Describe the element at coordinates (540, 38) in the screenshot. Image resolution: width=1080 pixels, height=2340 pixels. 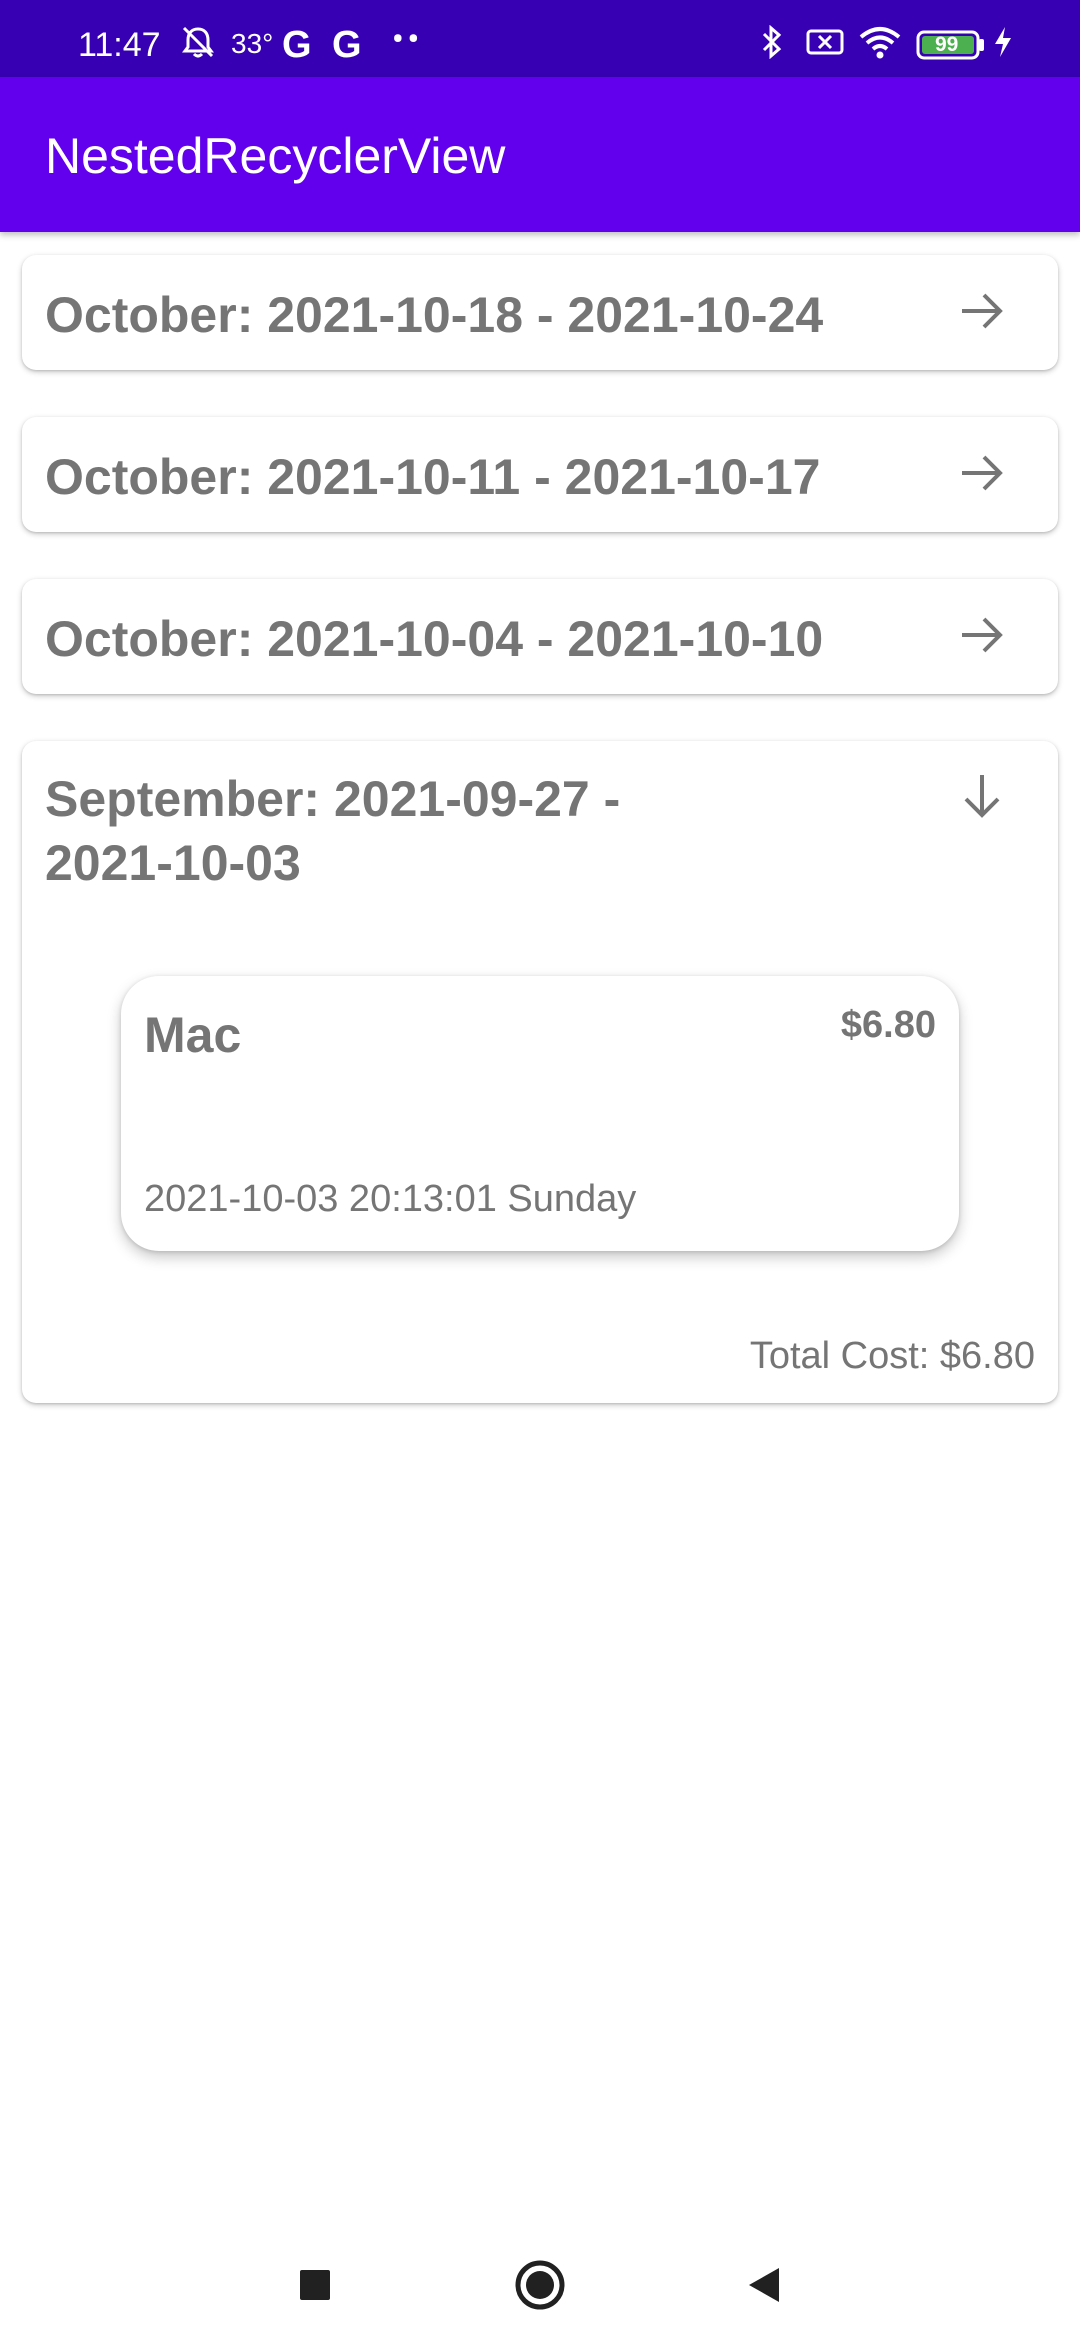
I see `status-bar: 11:47 33° G G •• 99` at that location.